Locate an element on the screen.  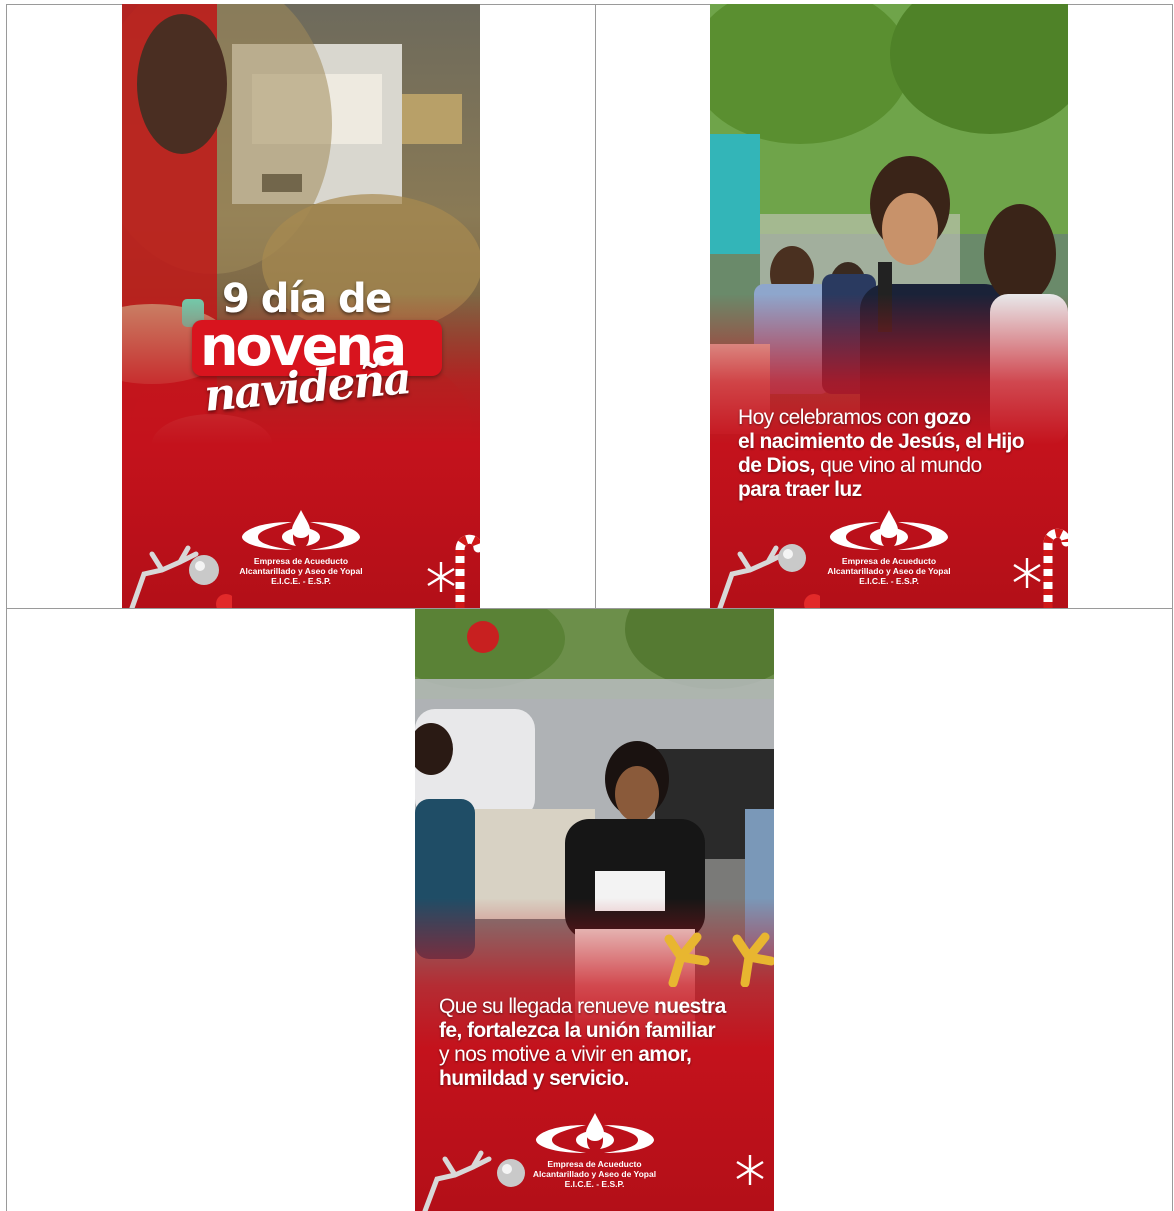
caption-line-1b: gozo is located at coordinates (947, 417).